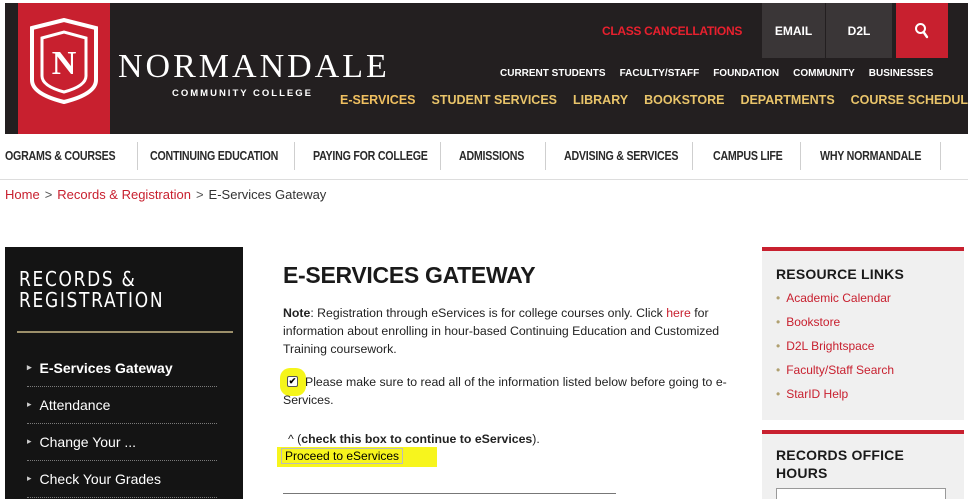 The width and height of the screenshot is (968, 499). Describe the element at coordinates (621, 155) in the screenshot. I see `nav-advising-services: ADVISING & SERVICES` at that location.